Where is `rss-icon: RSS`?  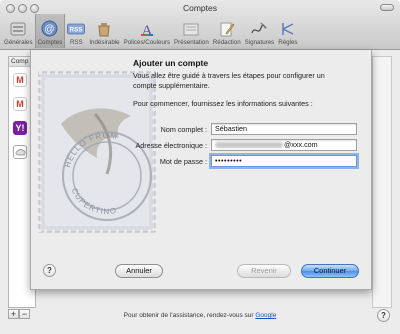 rss-icon: RSS is located at coordinates (76, 28).